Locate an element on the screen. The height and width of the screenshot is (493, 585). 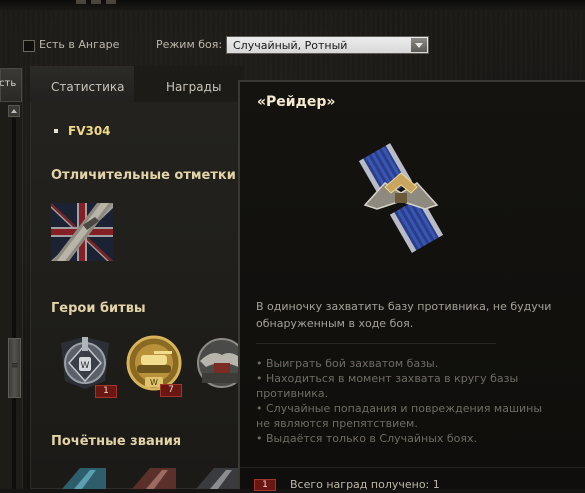
condition-item: • Выдаётся только в Случайных боях. is located at coordinates (367, 438).